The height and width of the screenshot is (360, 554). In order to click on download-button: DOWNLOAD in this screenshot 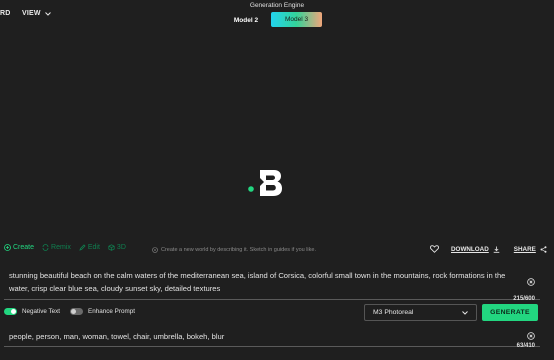, I will do `click(475, 249)`.